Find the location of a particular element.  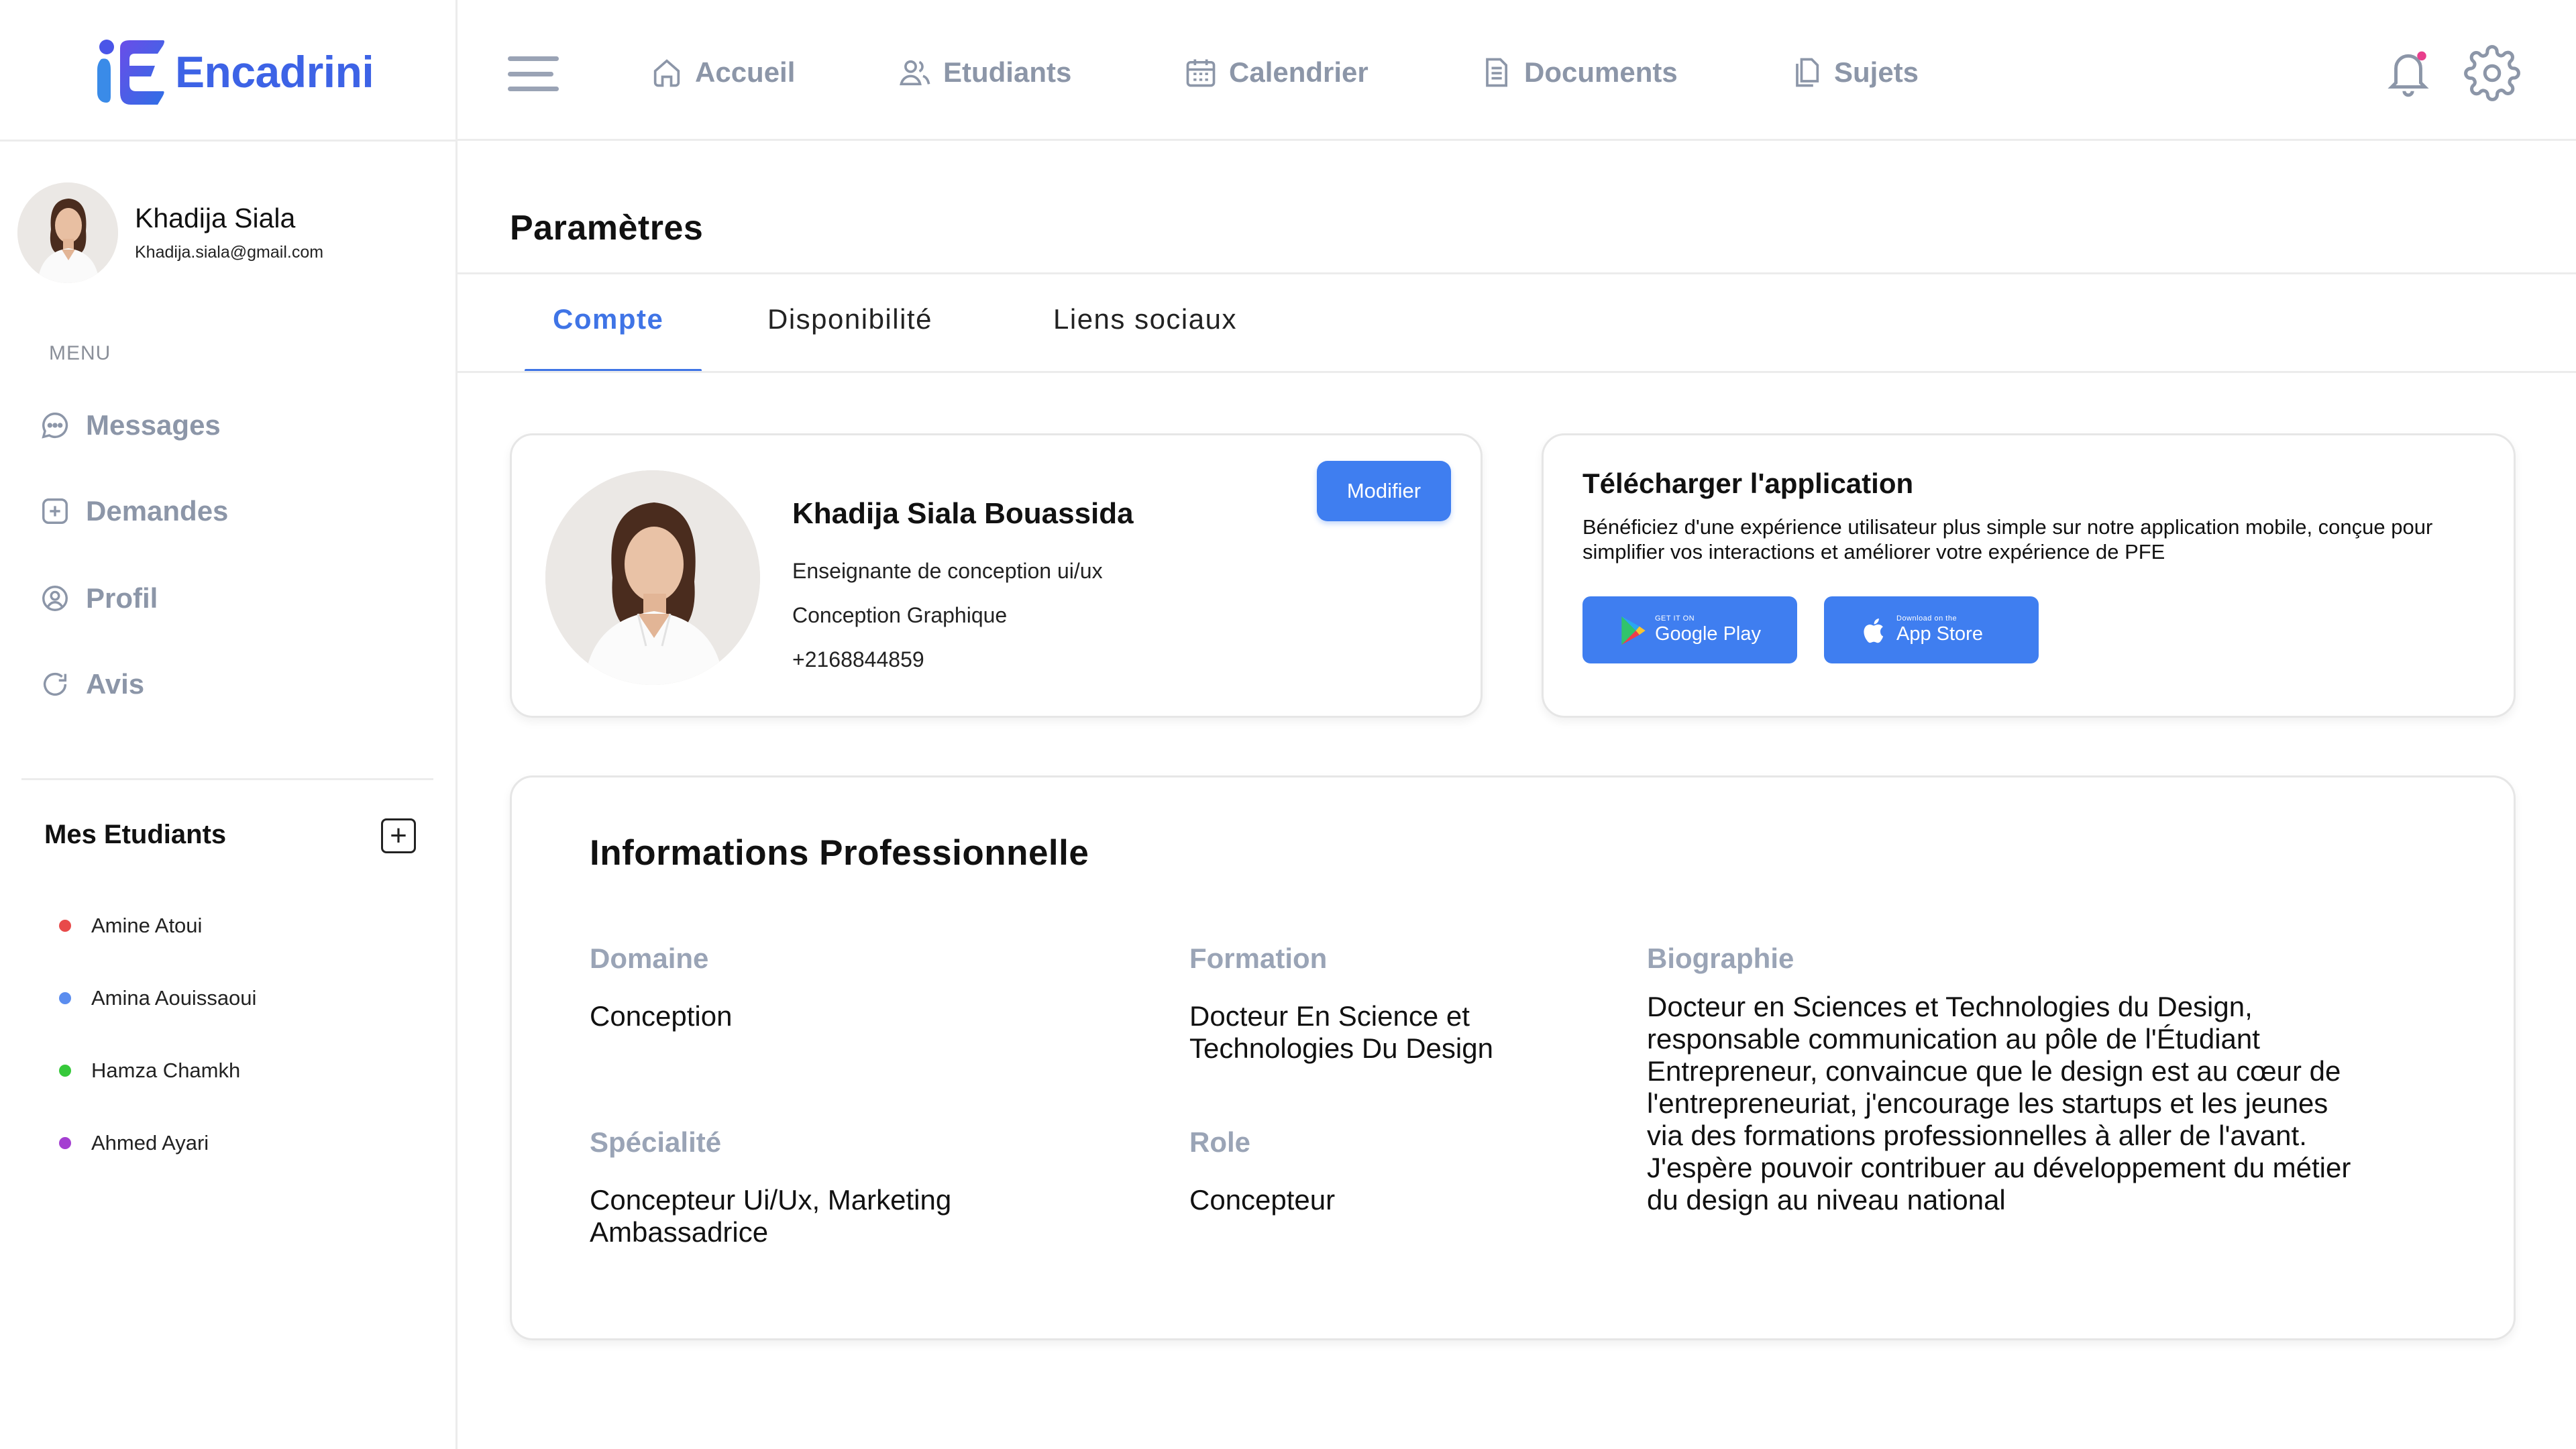

sidebar-item-label: Profil is located at coordinates (122, 598).